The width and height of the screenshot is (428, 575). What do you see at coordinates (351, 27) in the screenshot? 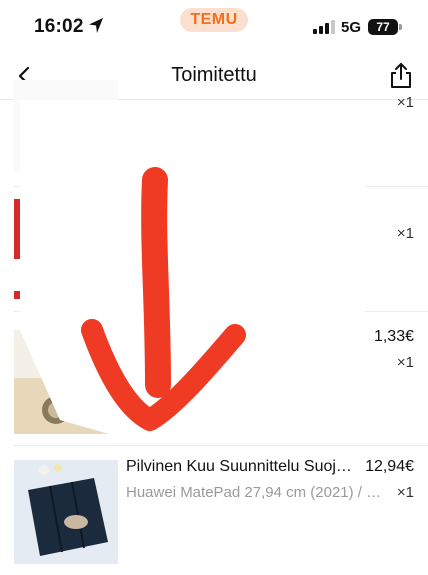
I see `network-type: 5G` at bounding box center [351, 27].